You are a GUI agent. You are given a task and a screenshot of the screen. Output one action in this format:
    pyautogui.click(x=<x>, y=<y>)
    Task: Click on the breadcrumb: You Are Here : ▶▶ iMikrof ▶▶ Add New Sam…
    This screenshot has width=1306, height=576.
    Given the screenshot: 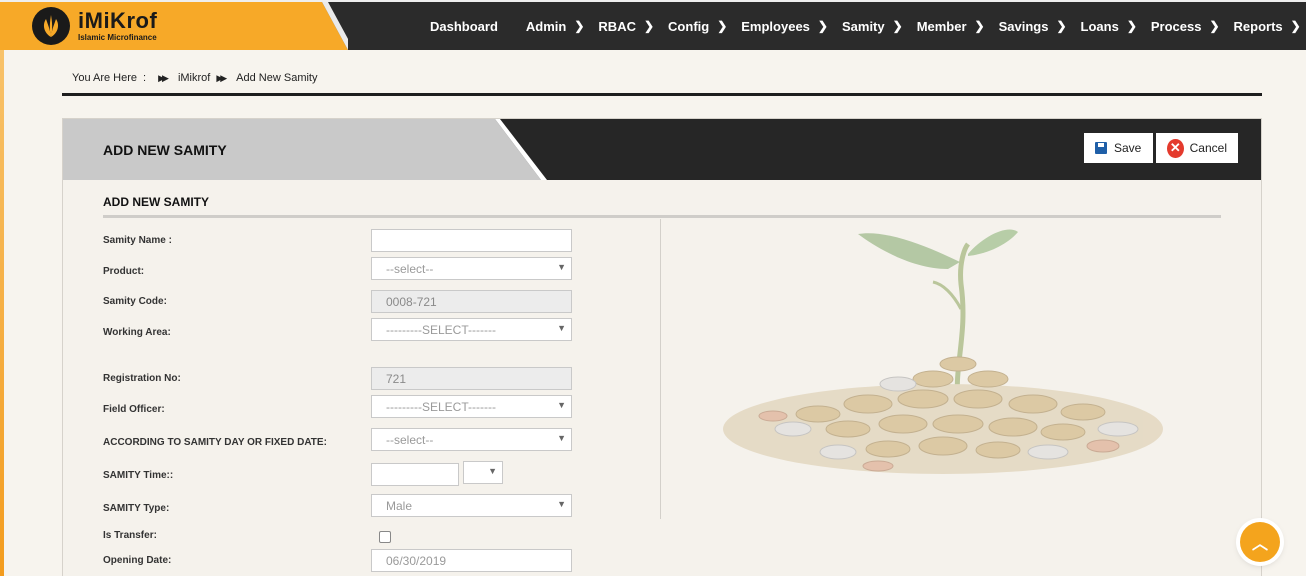 What is the action you would take?
    pyautogui.click(x=194, y=78)
    